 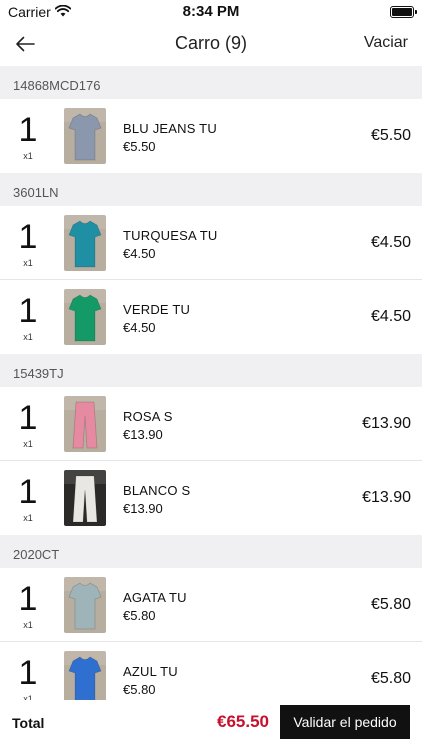 What do you see at coordinates (211, 551) in the screenshot?
I see `section-header: 2020CT` at bounding box center [211, 551].